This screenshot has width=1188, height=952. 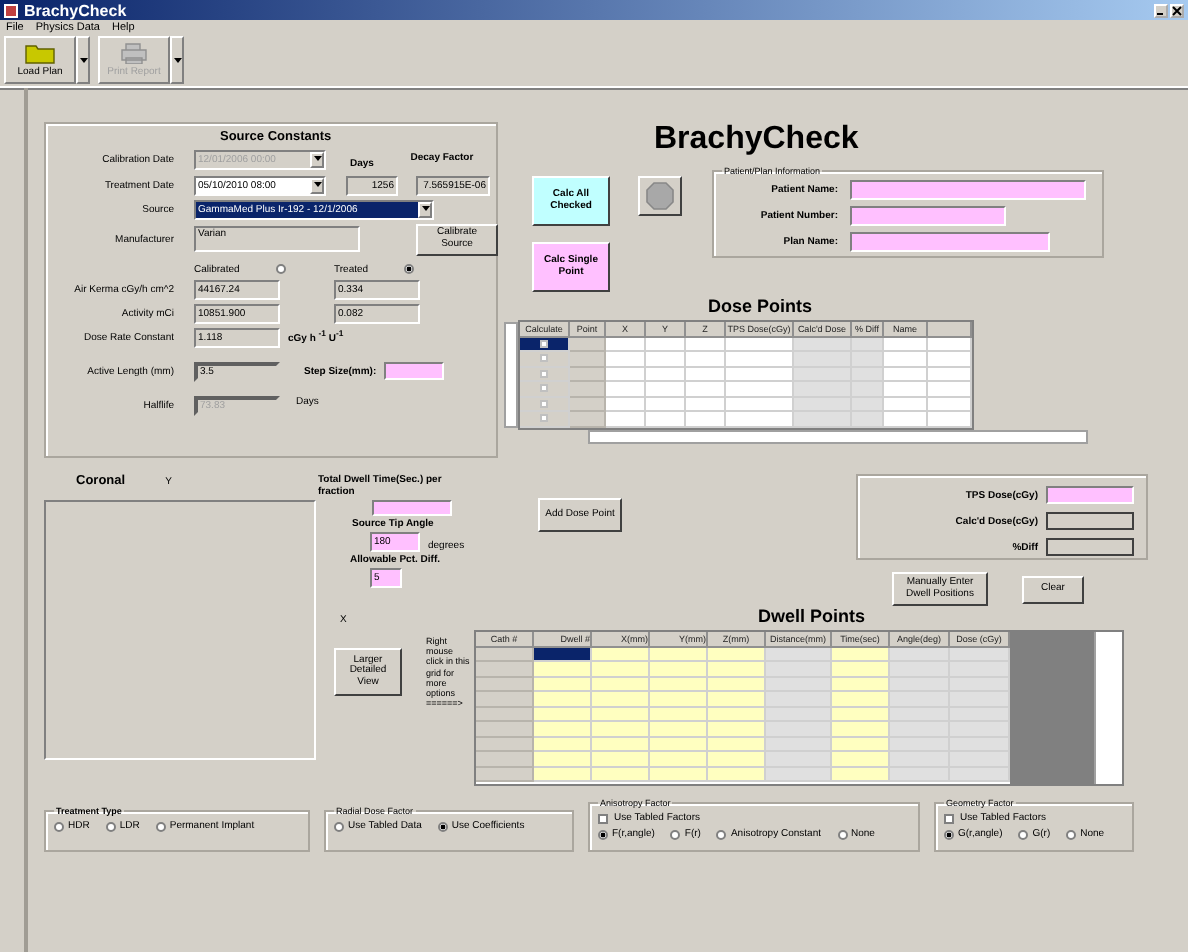 I want to click on scrollbar, so click(x=511, y=375).